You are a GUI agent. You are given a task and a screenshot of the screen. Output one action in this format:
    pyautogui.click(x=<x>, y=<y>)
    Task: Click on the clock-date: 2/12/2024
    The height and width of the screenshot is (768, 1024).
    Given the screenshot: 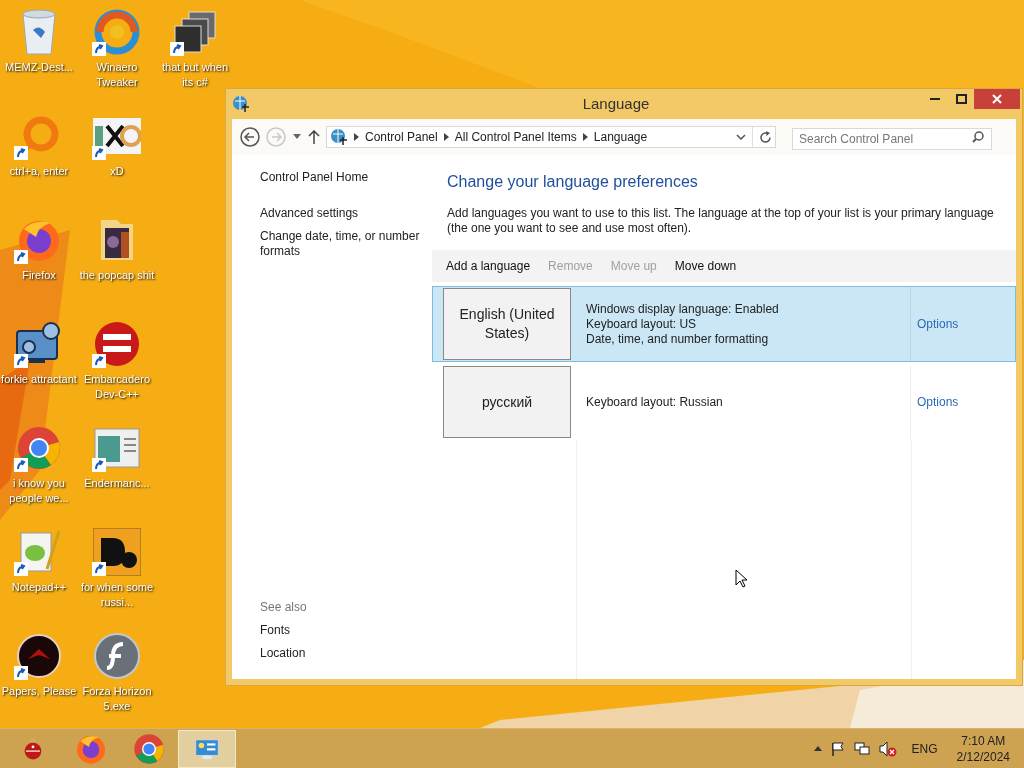 What is the action you would take?
    pyautogui.click(x=983, y=756)
    